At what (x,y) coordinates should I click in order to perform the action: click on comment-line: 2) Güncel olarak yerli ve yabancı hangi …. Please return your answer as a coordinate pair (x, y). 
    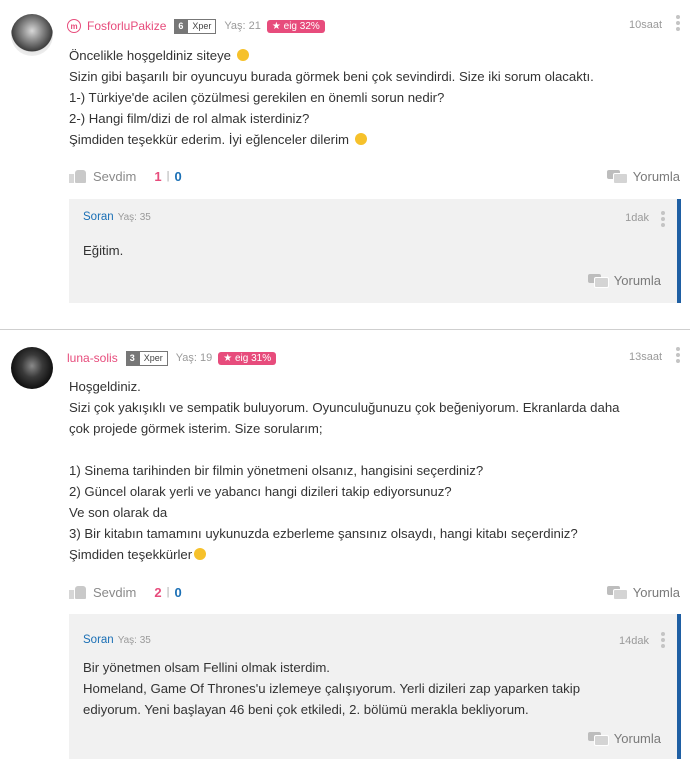
    Looking at the image, I should click on (260, 491).